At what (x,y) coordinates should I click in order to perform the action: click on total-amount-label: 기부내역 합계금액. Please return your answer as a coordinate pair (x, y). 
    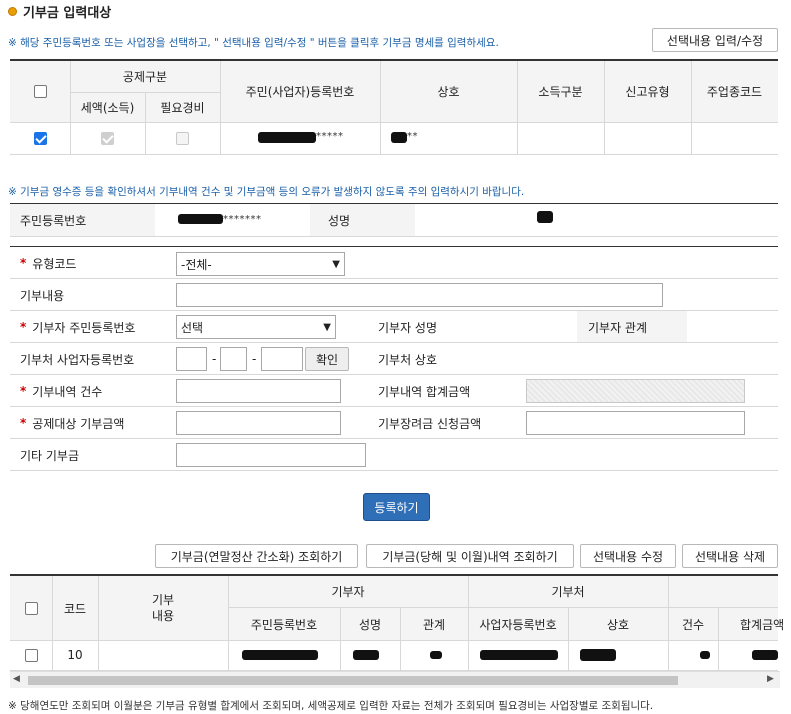
    Looking at the image, I should click on (424, 391).